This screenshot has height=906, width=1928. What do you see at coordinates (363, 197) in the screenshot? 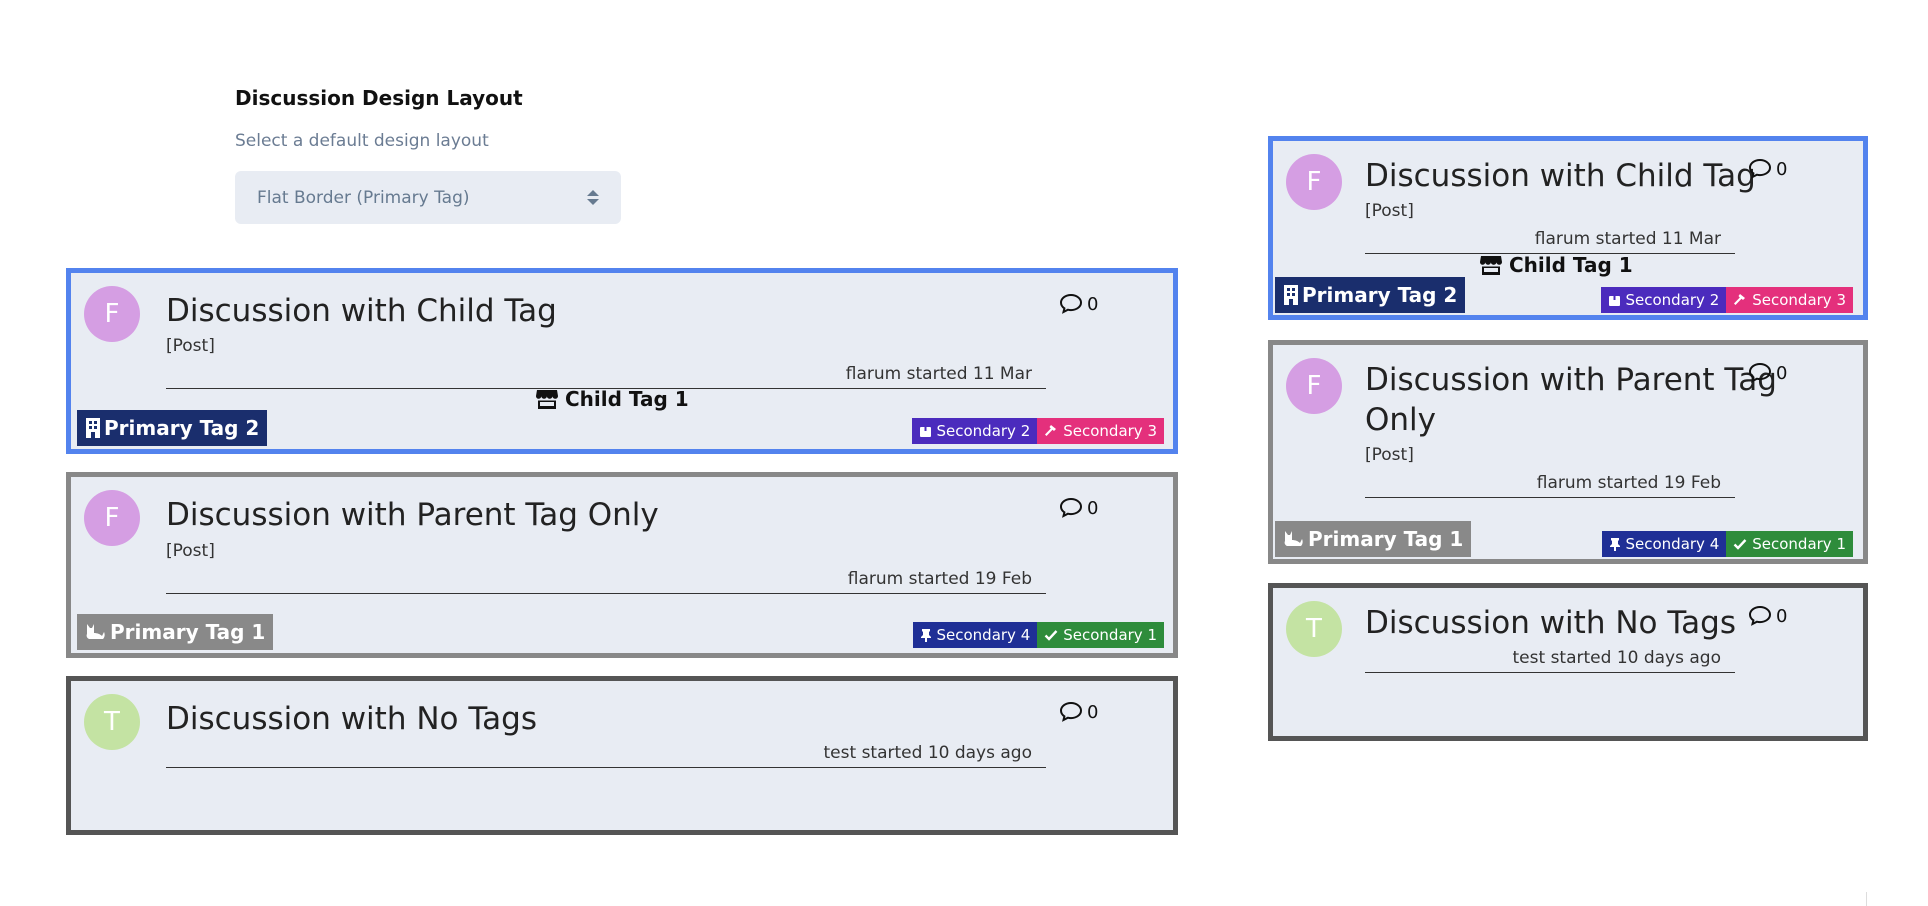
I see `design-layout-selected-value: Flat Border (Primary Tag)` at bounding box center [363, 197].